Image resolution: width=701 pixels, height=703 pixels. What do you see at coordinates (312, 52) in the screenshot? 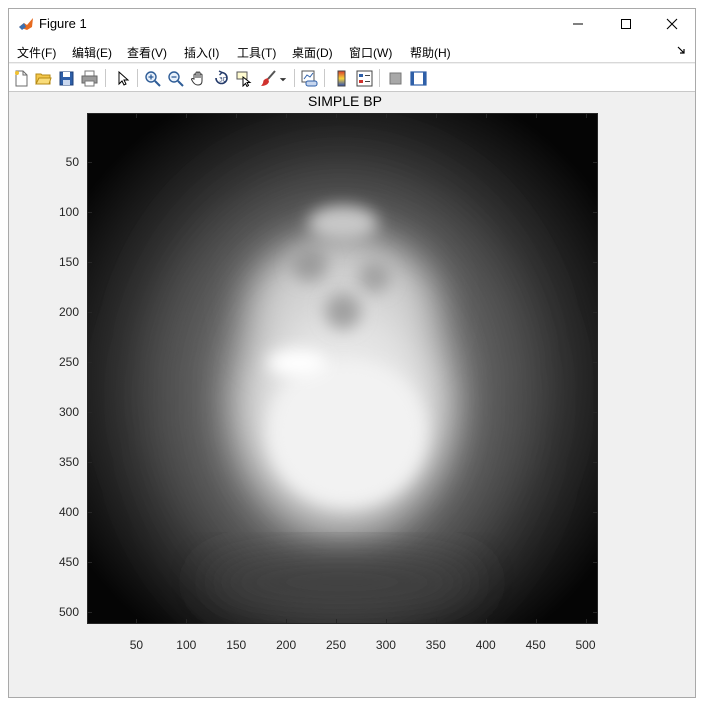
I see `menu-desktop: 桌面(D)` at bounding box center [312, 52].